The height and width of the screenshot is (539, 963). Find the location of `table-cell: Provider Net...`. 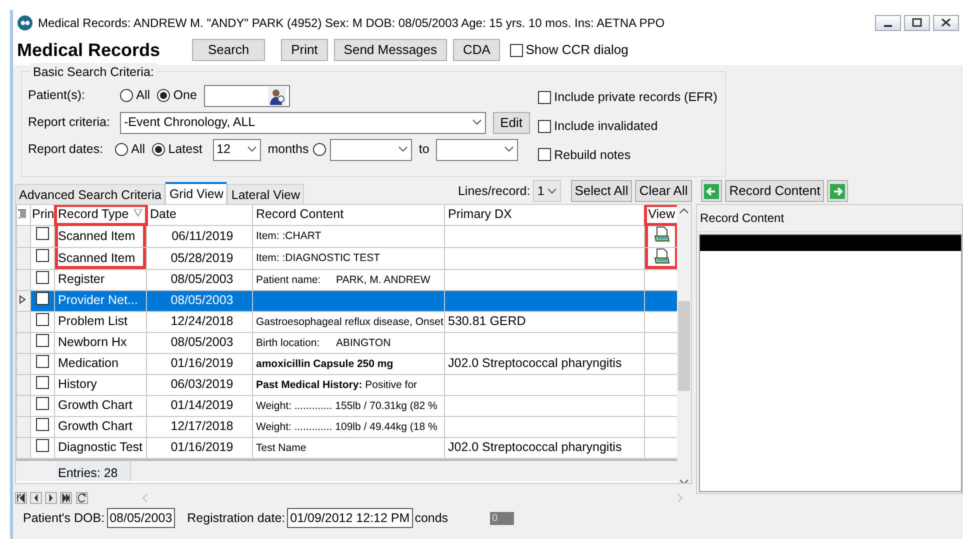

table-cell: Provider Net... is located at coordinates (100, 300).